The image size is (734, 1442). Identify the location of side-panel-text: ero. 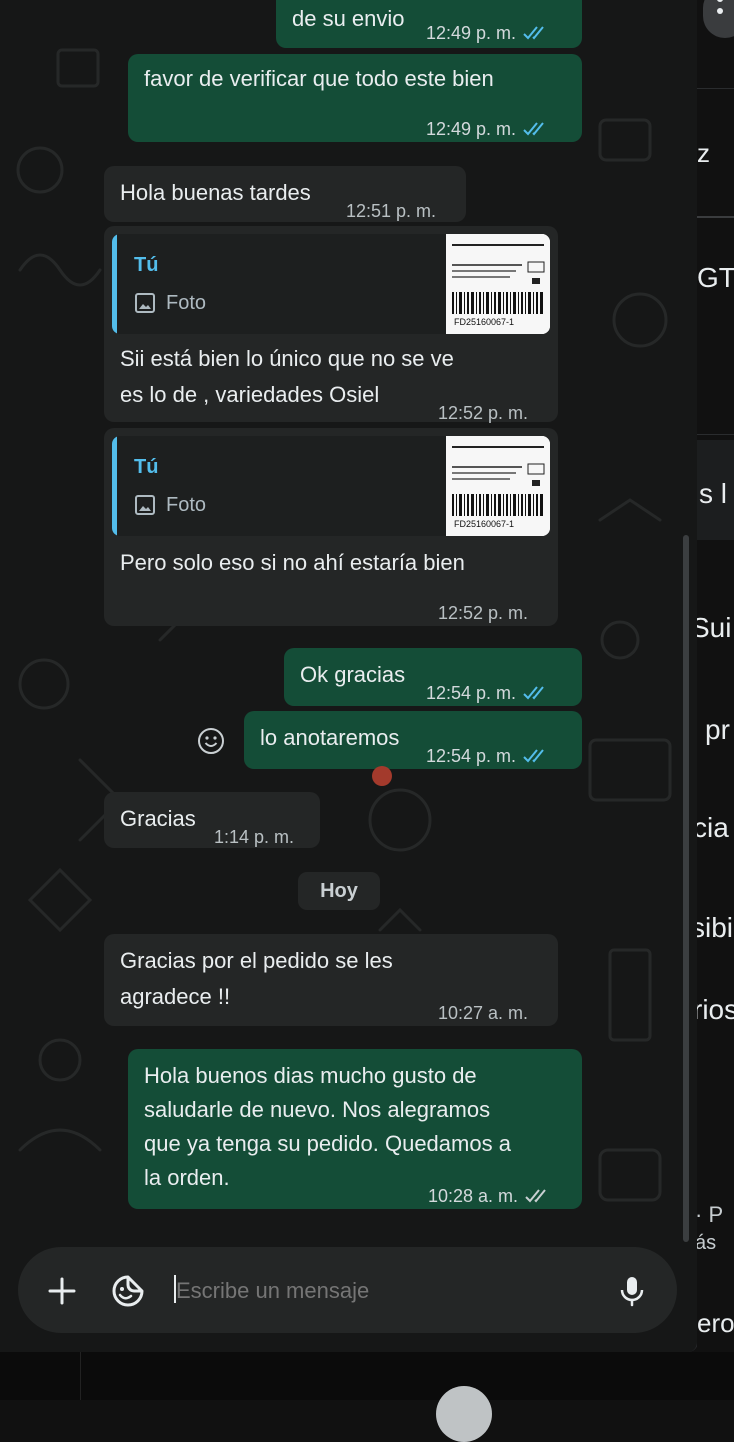
(715, 1323).